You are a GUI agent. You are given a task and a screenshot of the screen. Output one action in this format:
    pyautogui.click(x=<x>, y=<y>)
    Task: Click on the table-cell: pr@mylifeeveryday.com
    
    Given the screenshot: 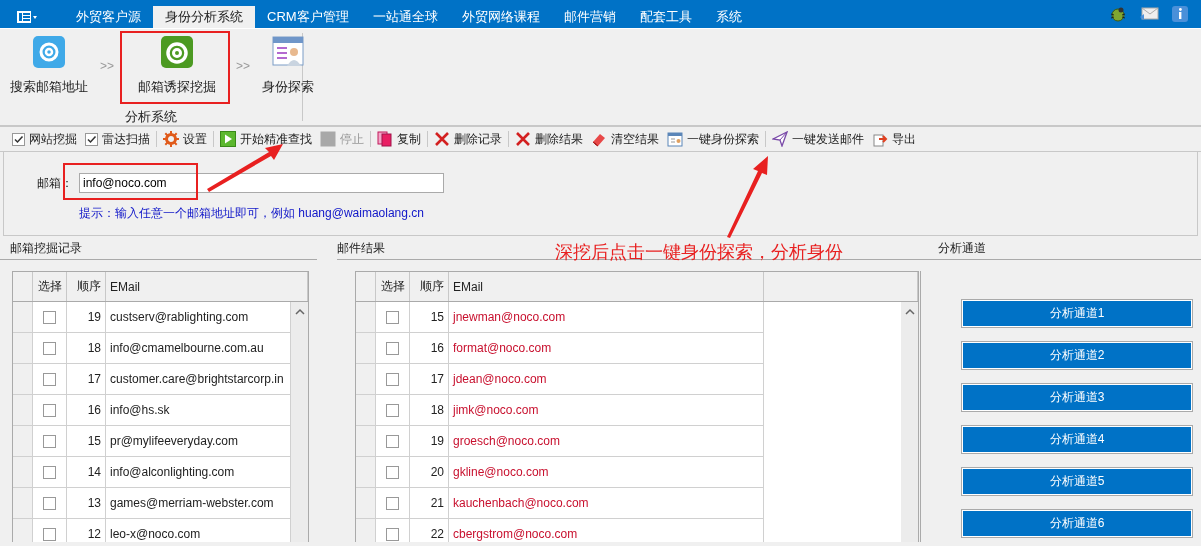 What is the action you would take?
    pyautogui.click(x=198, y=441)
    